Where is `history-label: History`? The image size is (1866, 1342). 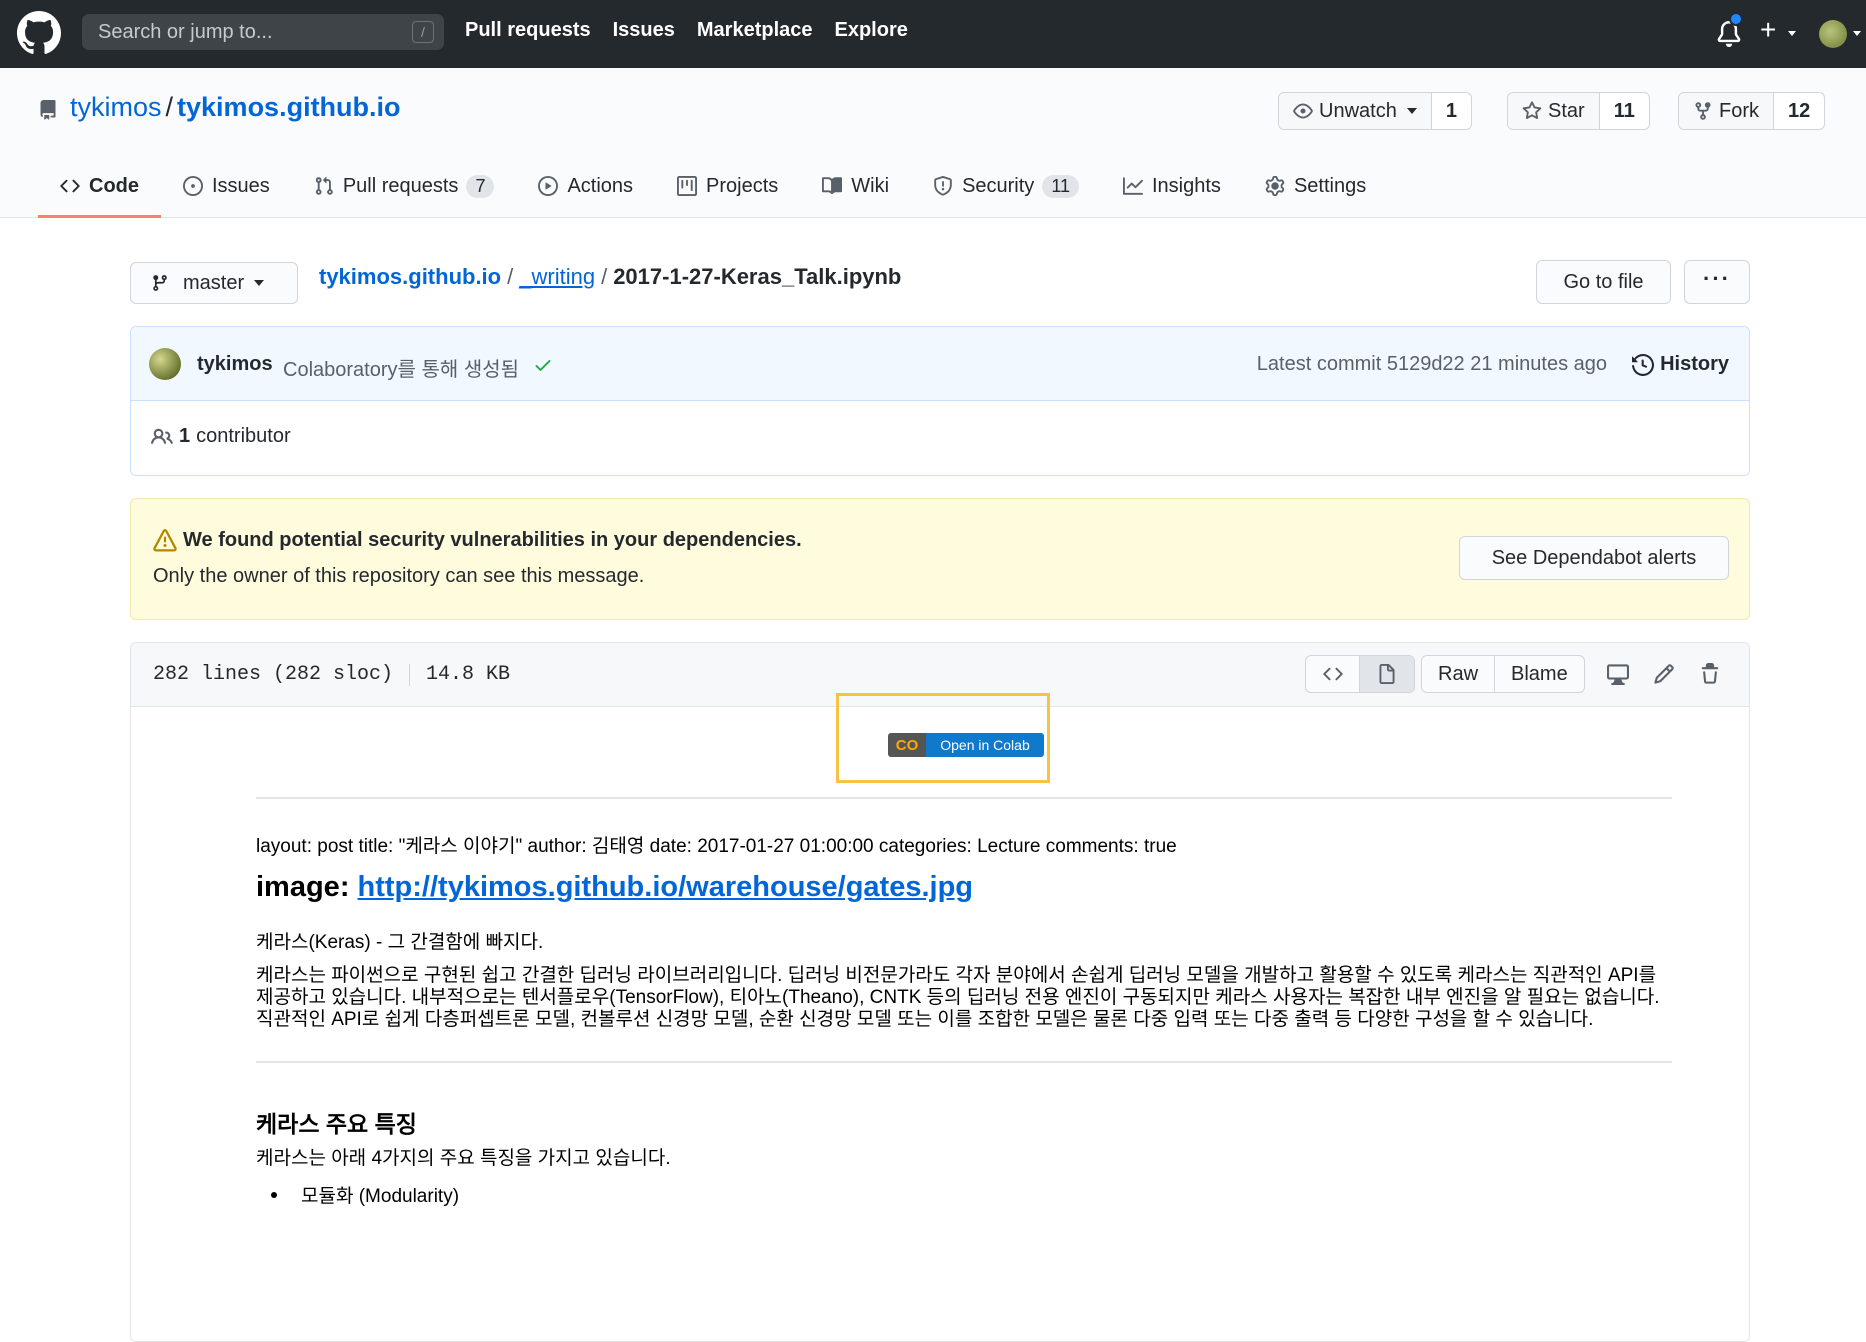 history-label: History is located at coordinates (1694, 364).